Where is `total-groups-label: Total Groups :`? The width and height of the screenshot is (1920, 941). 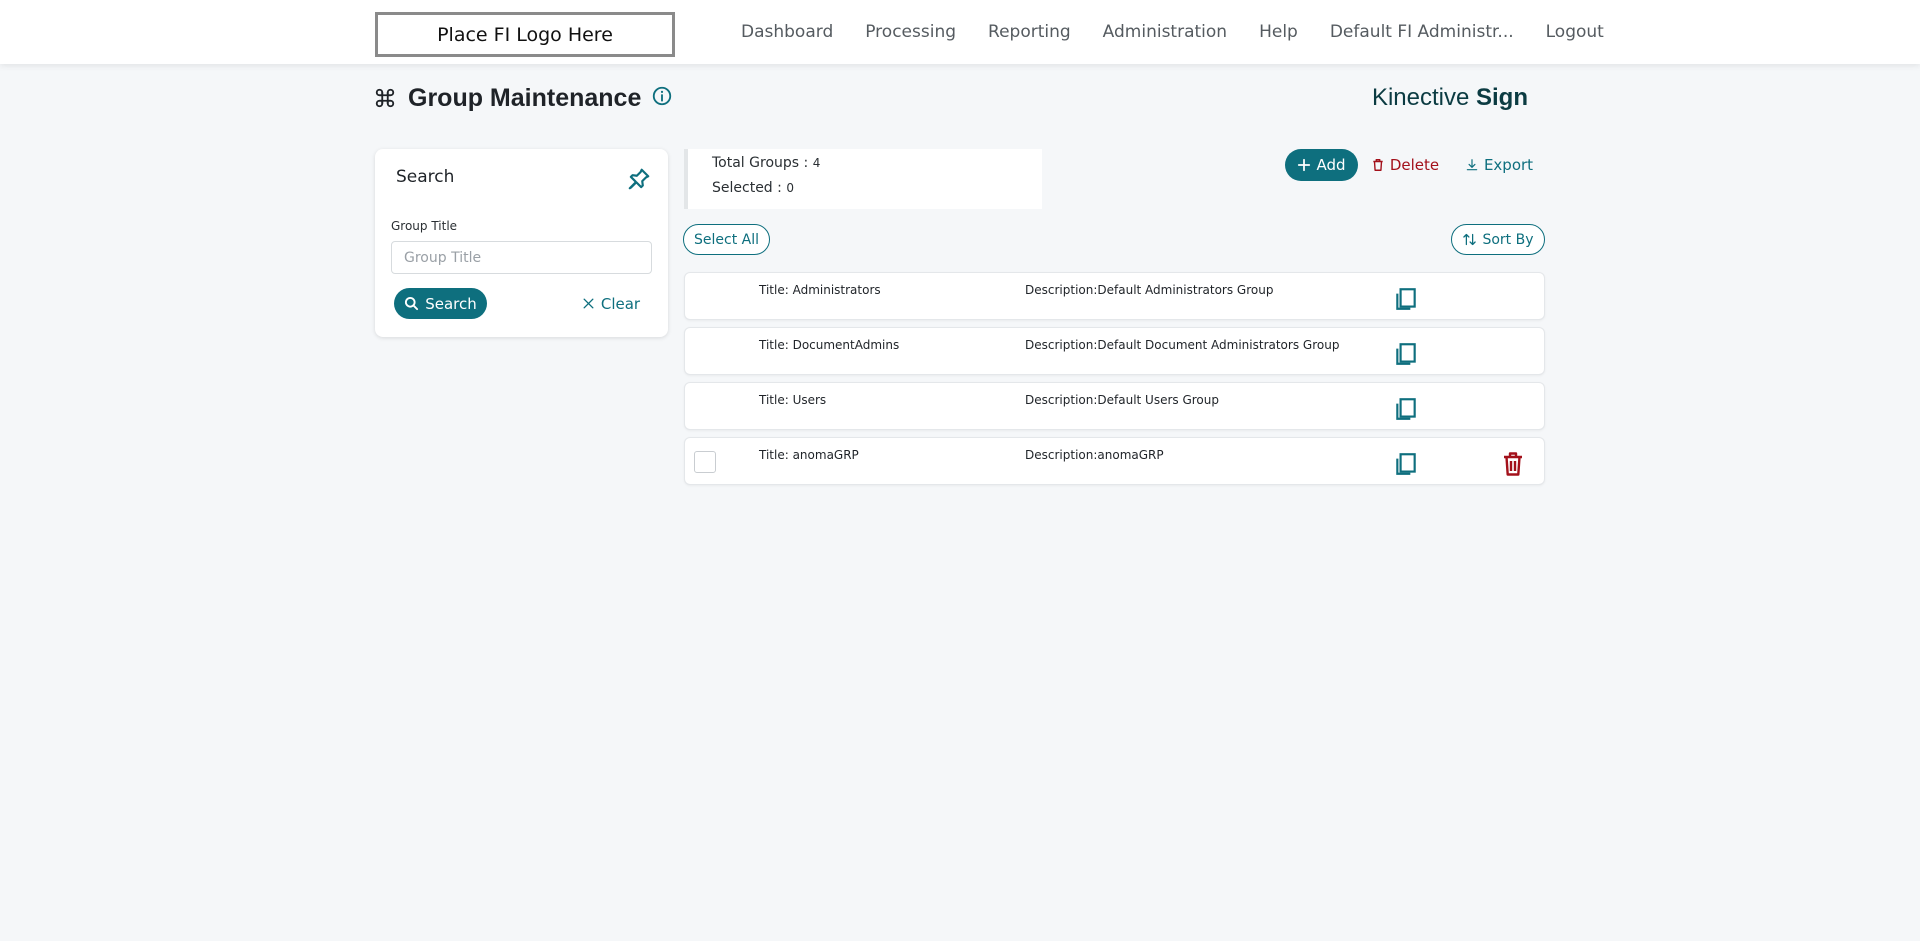
total-groups-label: Total Groups : is located at coordinates (762, 163).